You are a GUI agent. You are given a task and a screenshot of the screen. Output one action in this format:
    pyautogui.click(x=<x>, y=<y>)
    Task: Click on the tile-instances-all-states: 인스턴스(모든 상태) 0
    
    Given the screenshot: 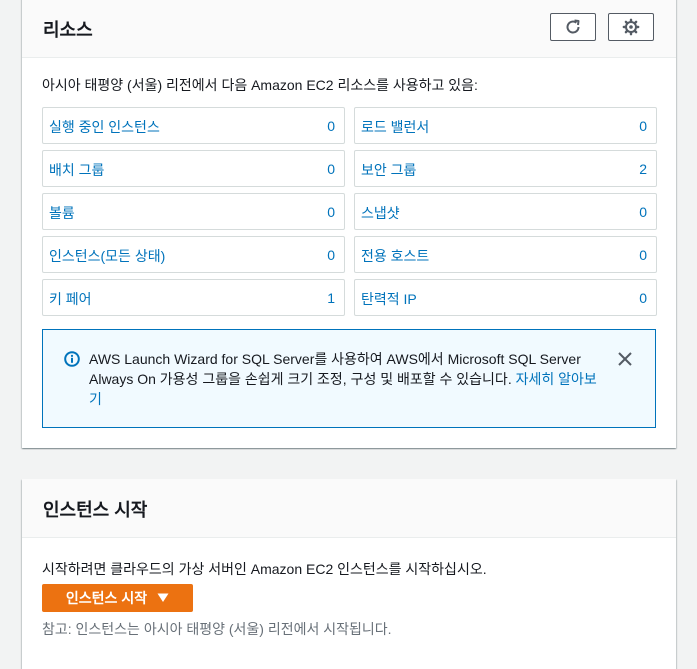 What is the action you would take?
    pyautogui.click(x=193, y=254)
    